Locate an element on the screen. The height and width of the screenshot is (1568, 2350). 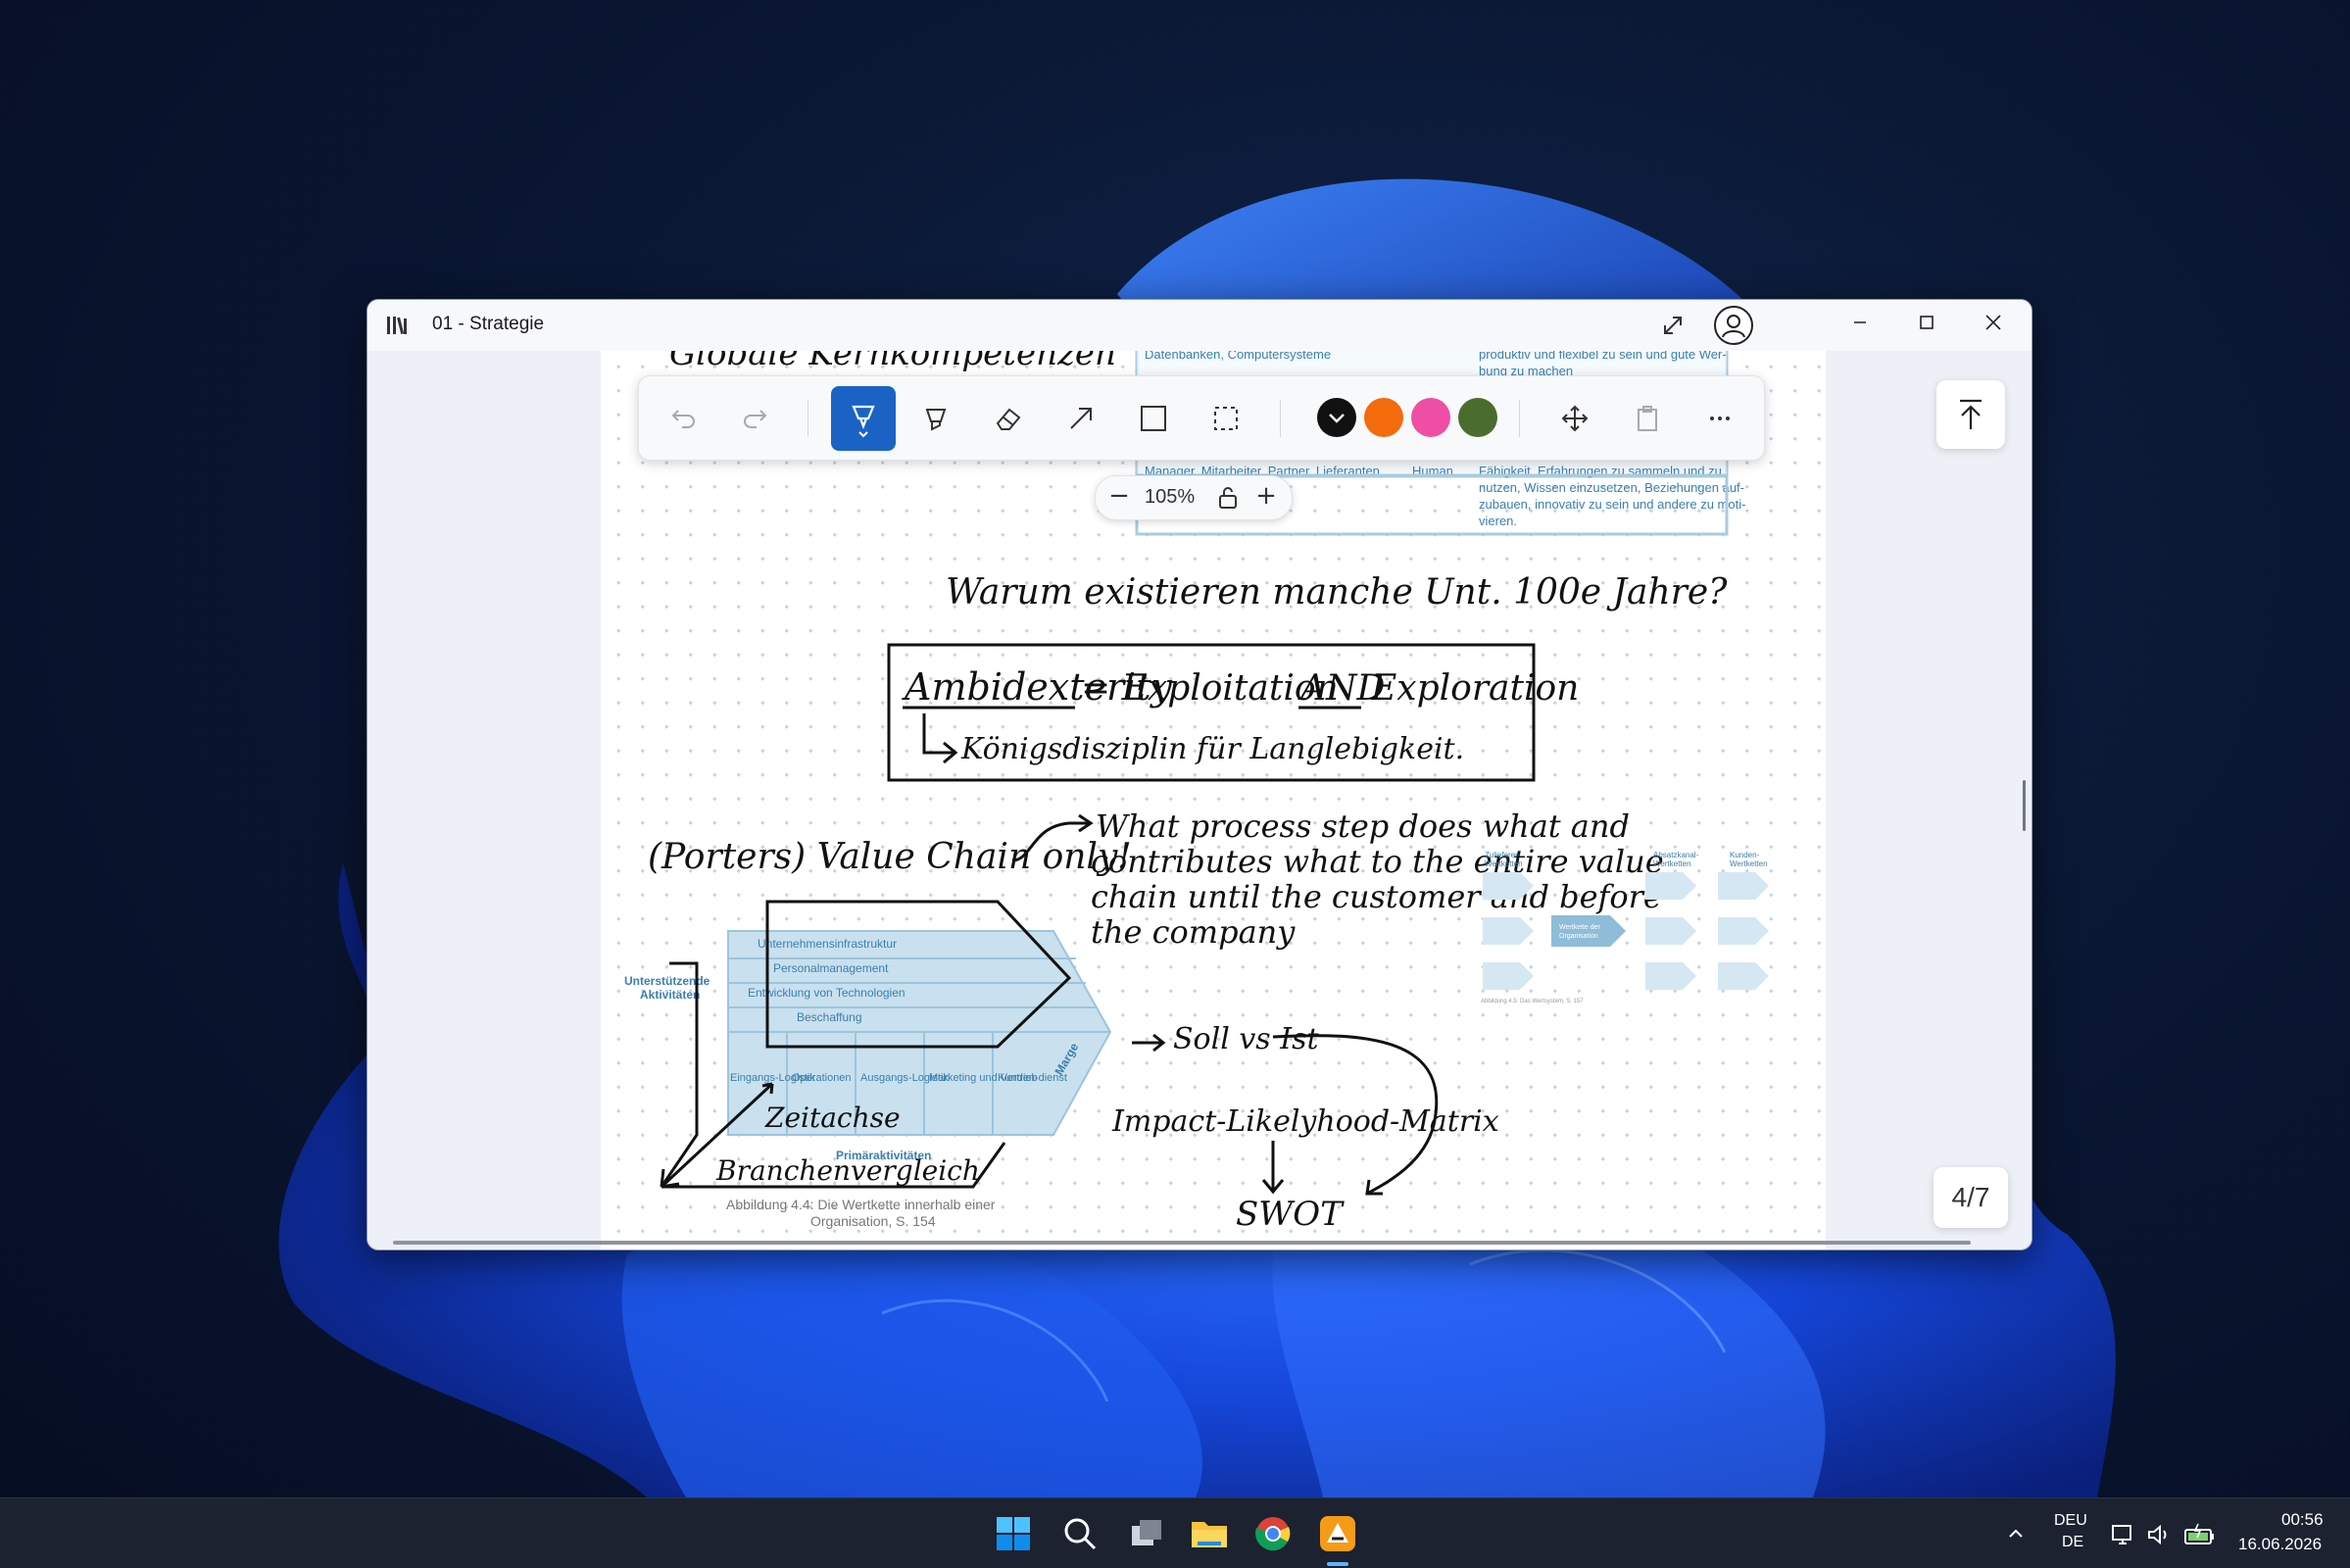
user-icon is located at coordinates (1733, 326).